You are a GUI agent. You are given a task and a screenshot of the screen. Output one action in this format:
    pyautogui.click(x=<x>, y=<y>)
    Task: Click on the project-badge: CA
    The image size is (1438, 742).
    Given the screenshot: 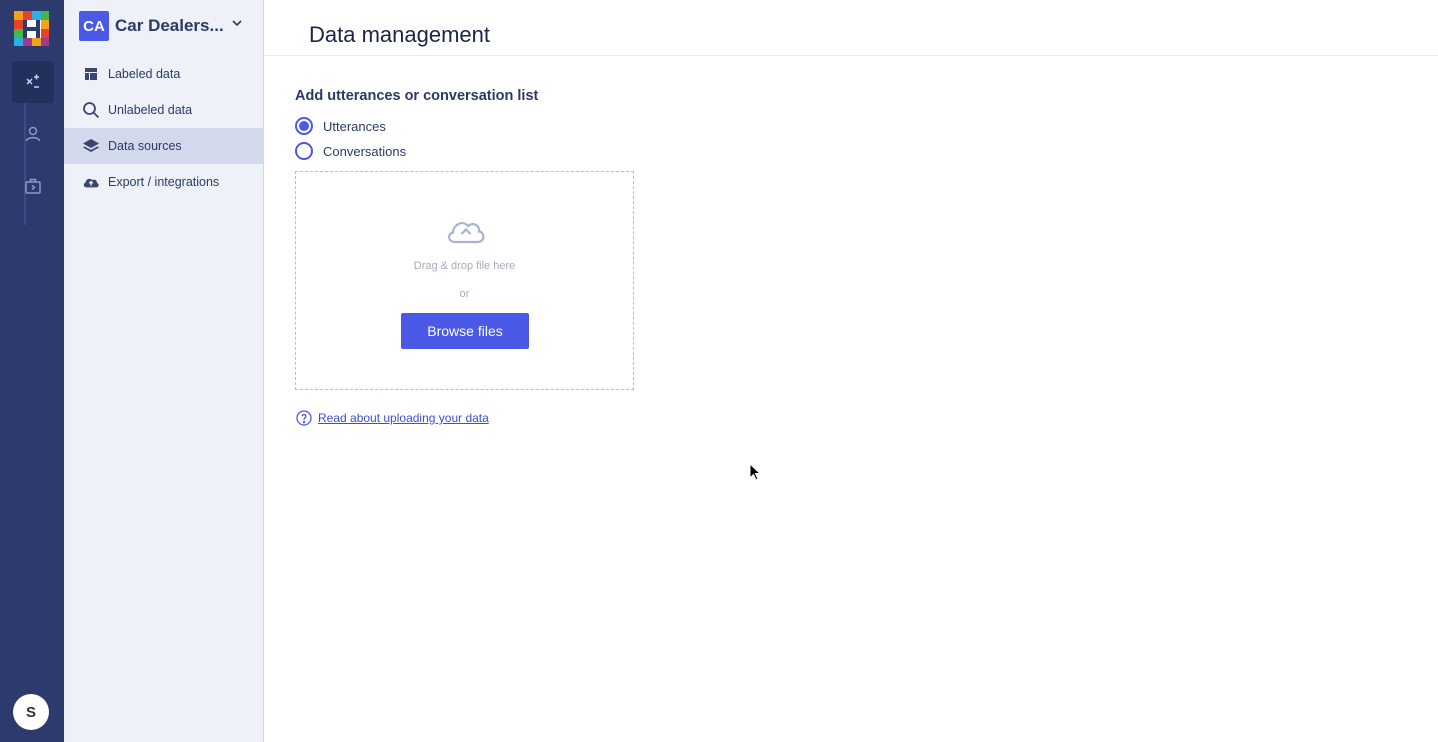 What is the action you would take?
    pyautogui.click(x=94, y=26)
    